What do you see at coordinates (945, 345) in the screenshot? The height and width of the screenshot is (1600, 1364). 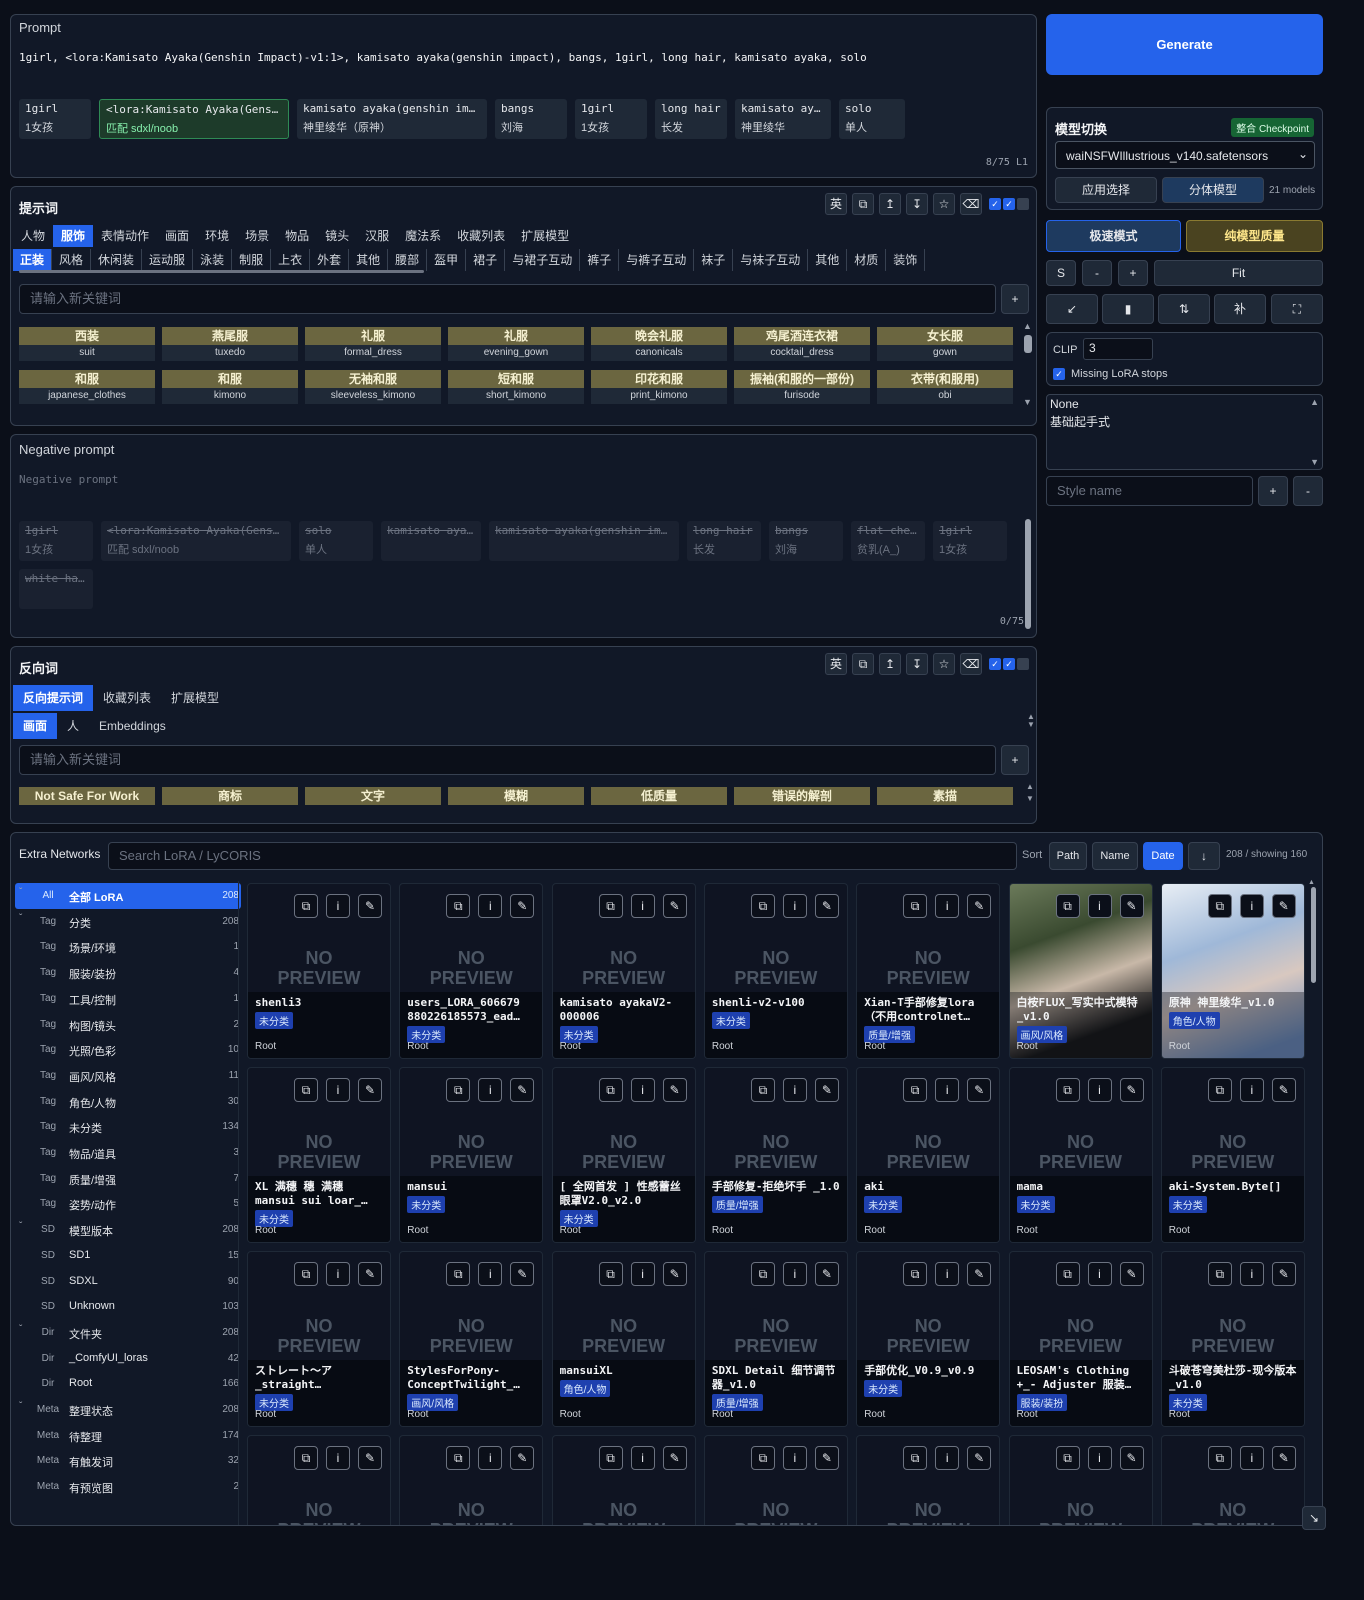 I see `keyword-button: 女长服 gown` at bounding box center [945, 345].